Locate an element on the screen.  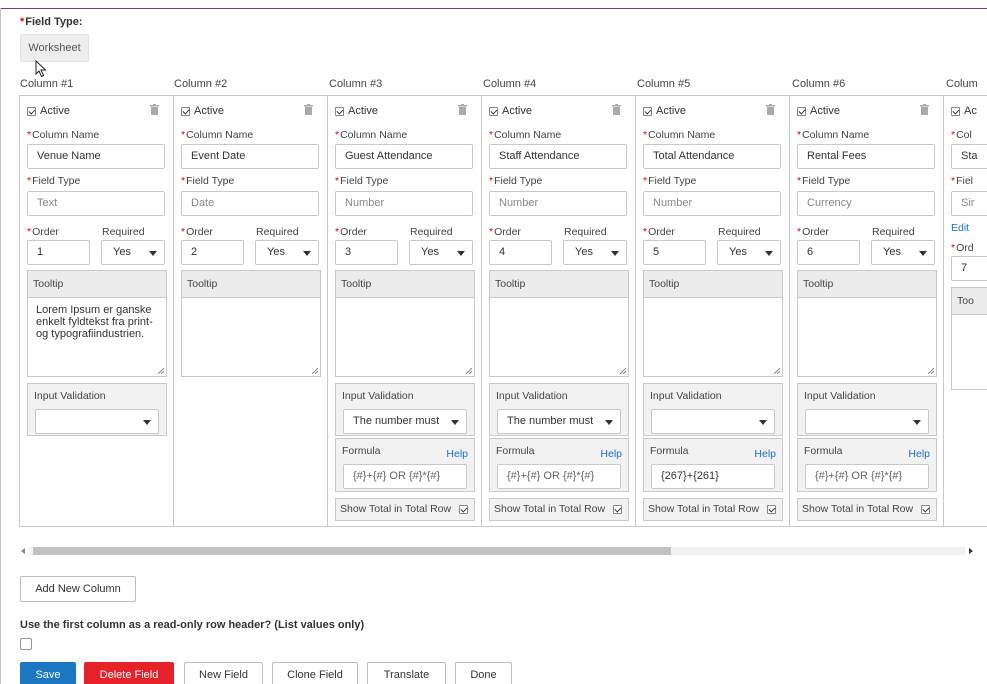
formula-input: {267}+{261} is located at coordinates (713, 476).